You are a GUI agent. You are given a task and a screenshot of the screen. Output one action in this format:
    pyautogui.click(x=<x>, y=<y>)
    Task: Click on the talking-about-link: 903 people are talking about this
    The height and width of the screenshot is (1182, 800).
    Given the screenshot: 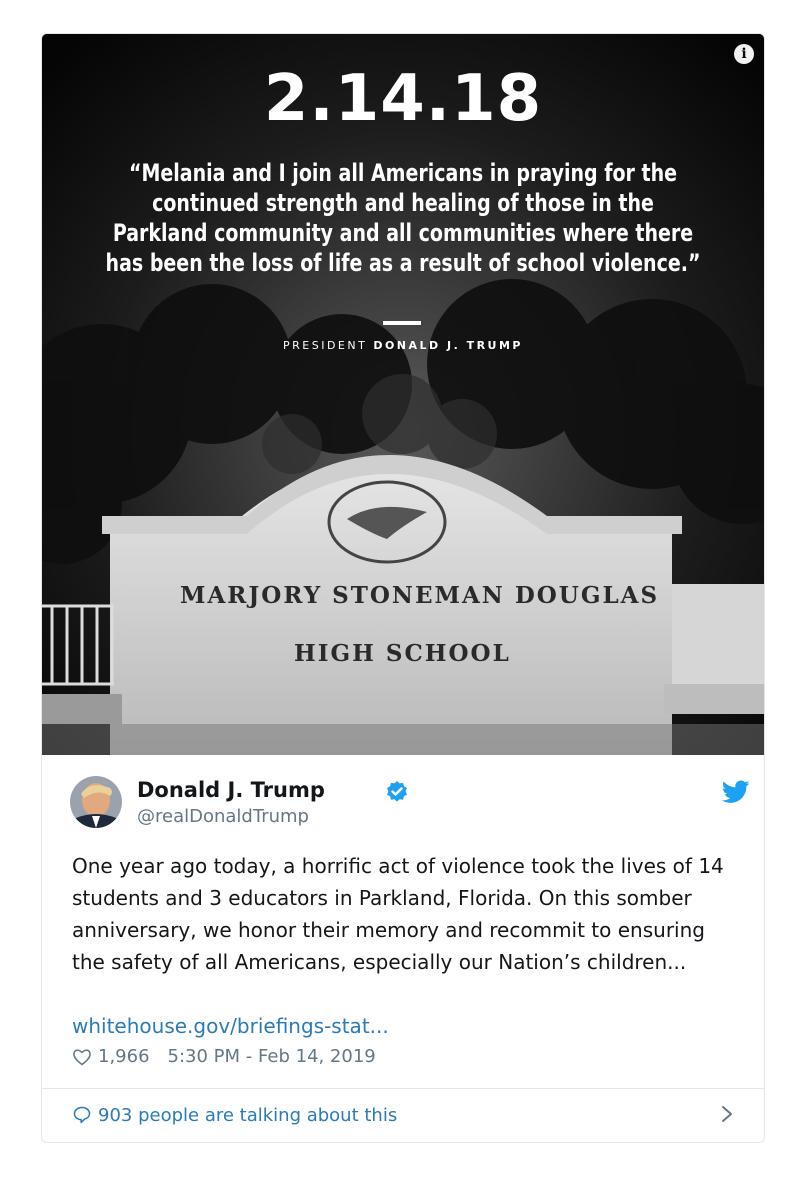 What is the action you would take?
    pyautogui.click(x=403, y=1115)
    